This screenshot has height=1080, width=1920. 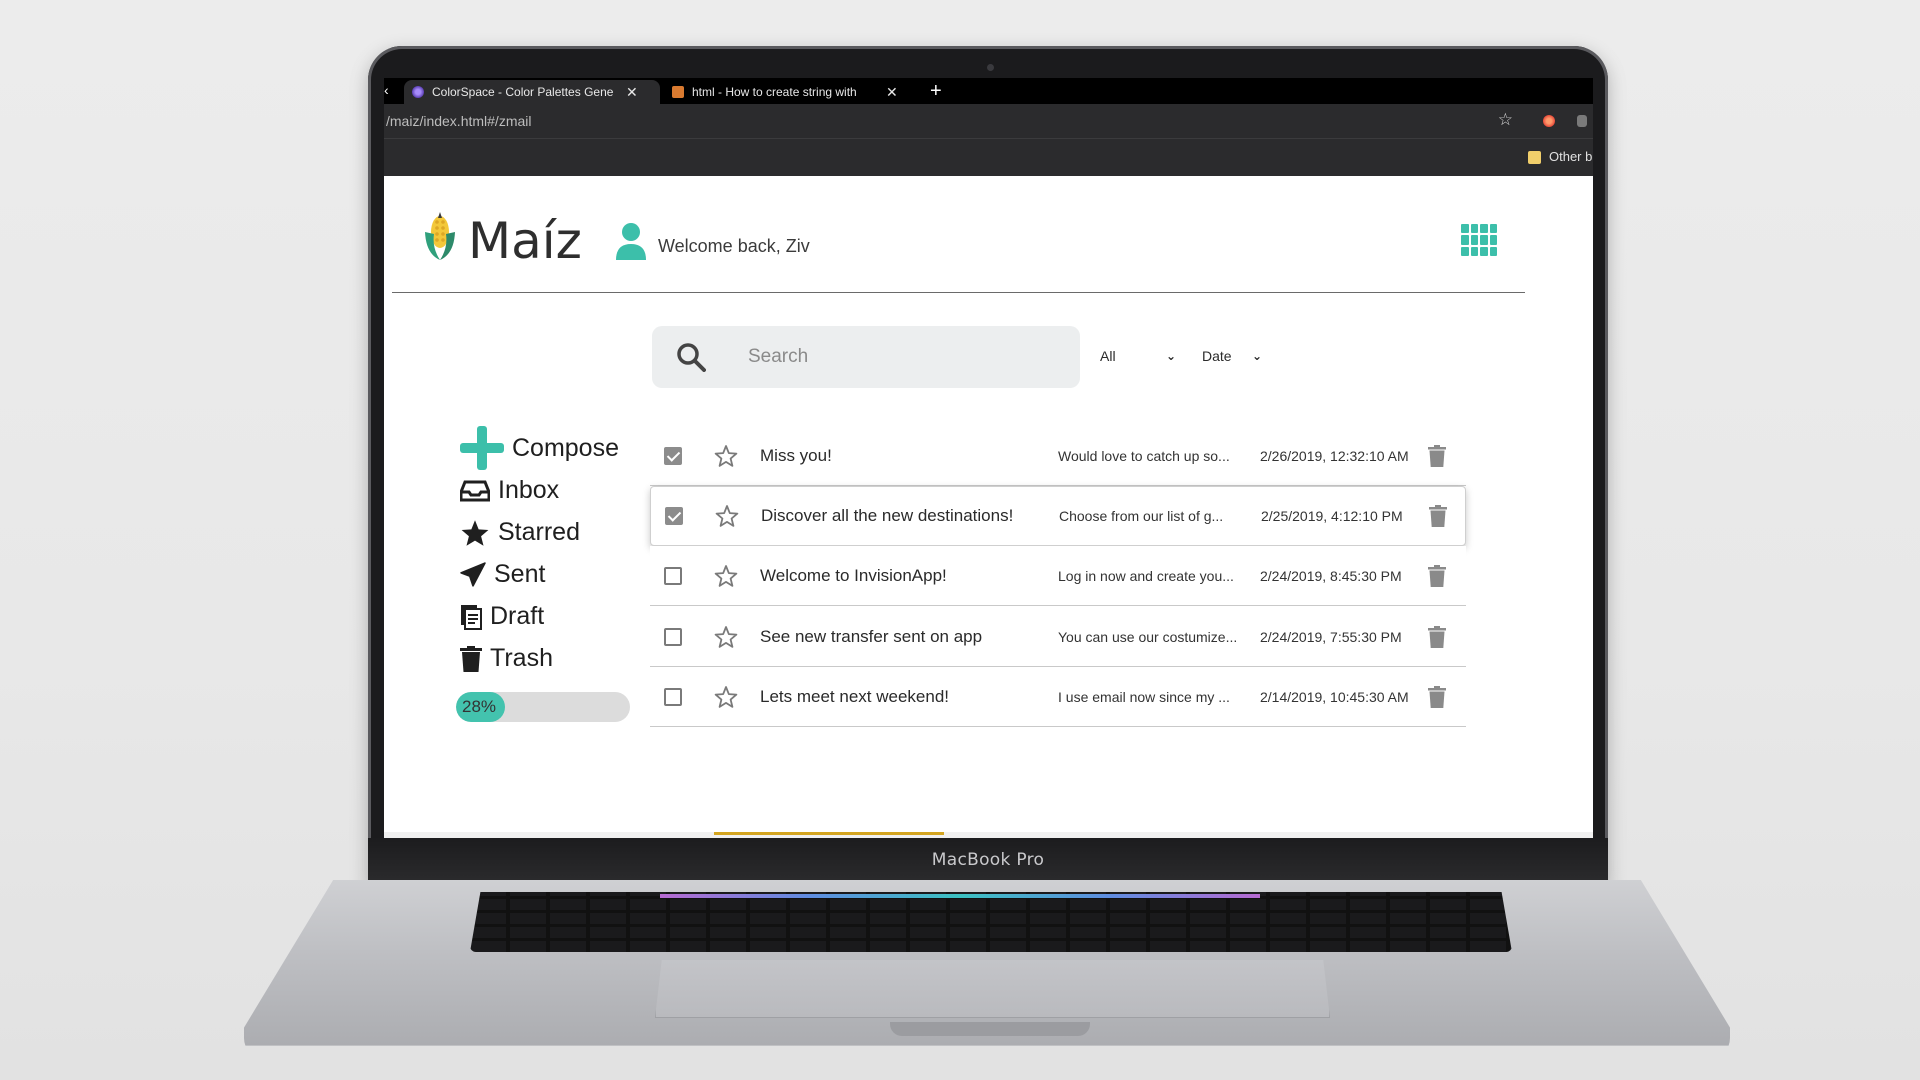 I want to click on tab-html-question: html - How to create string with ✕, so click(x=792, y=92).